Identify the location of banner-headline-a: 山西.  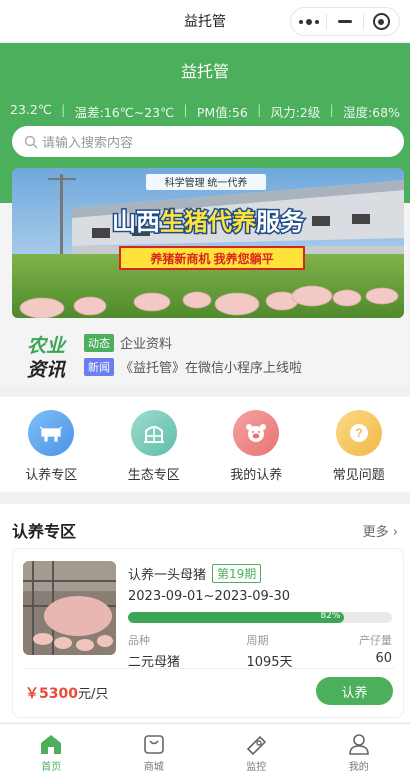
(136, 222).